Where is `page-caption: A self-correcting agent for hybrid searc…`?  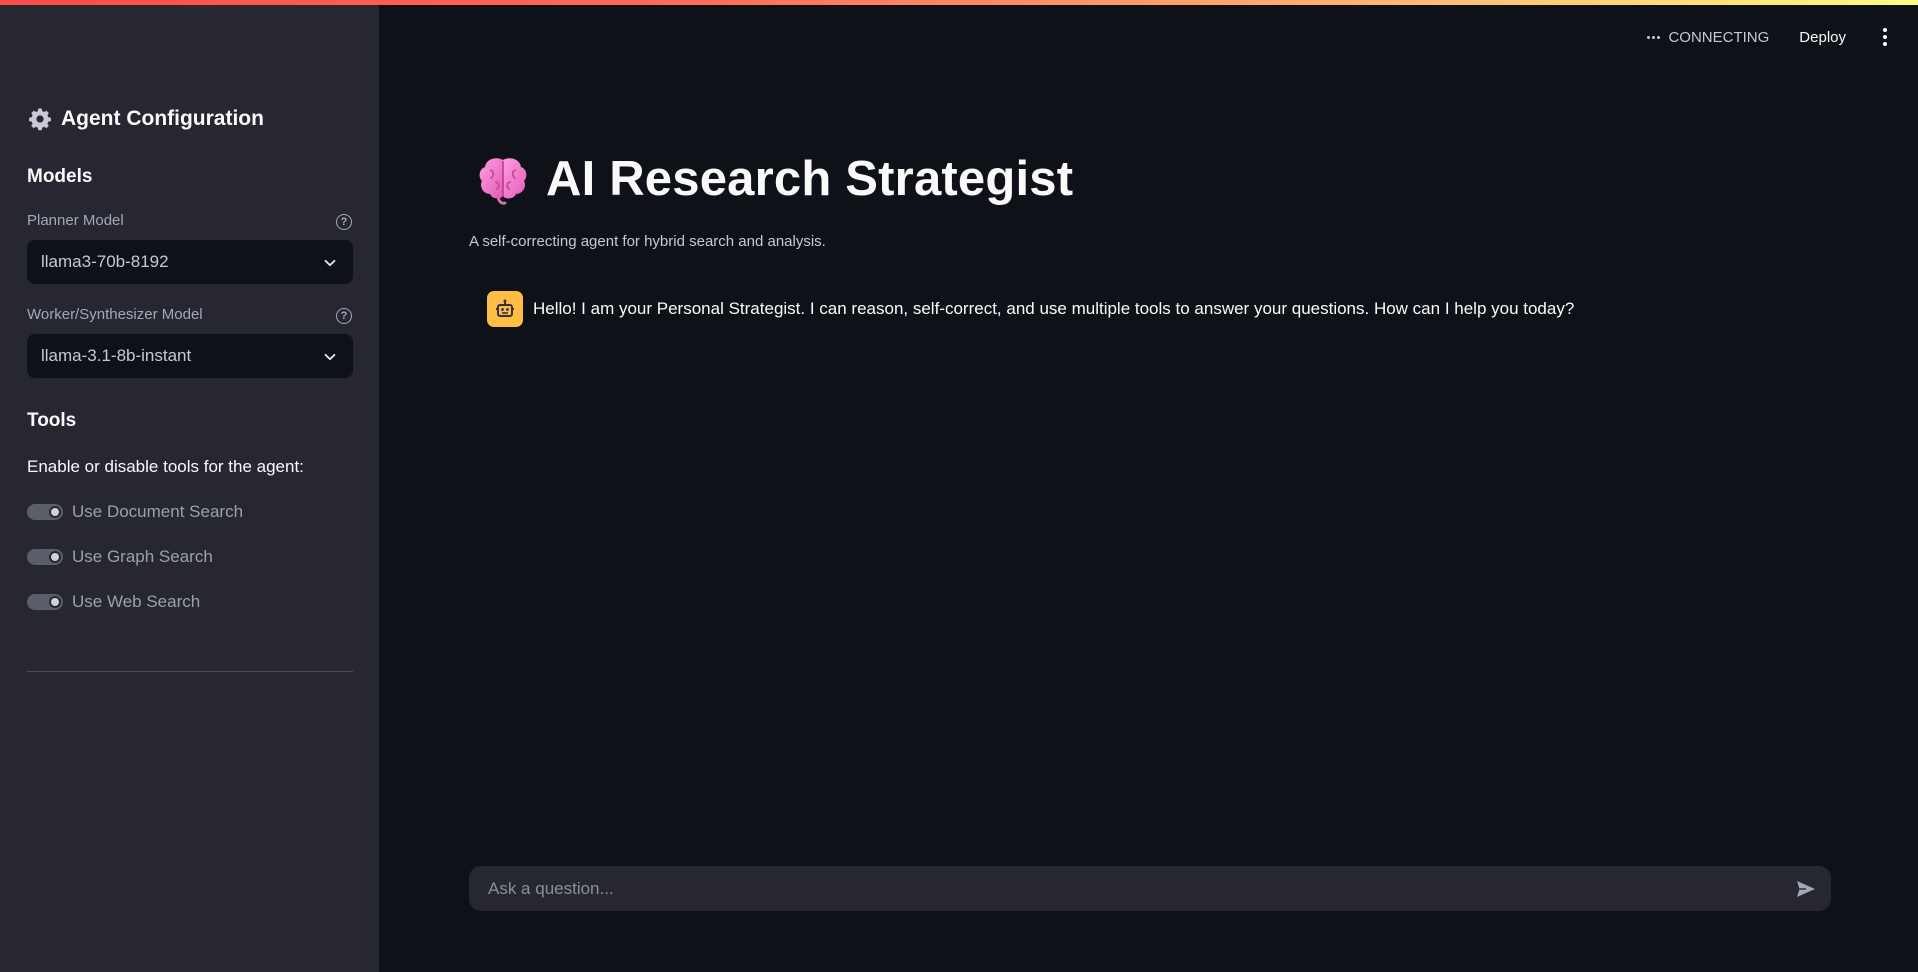
page-caption: A self-correcting agent for hybrid searc… is located at coordinates (647, 241).